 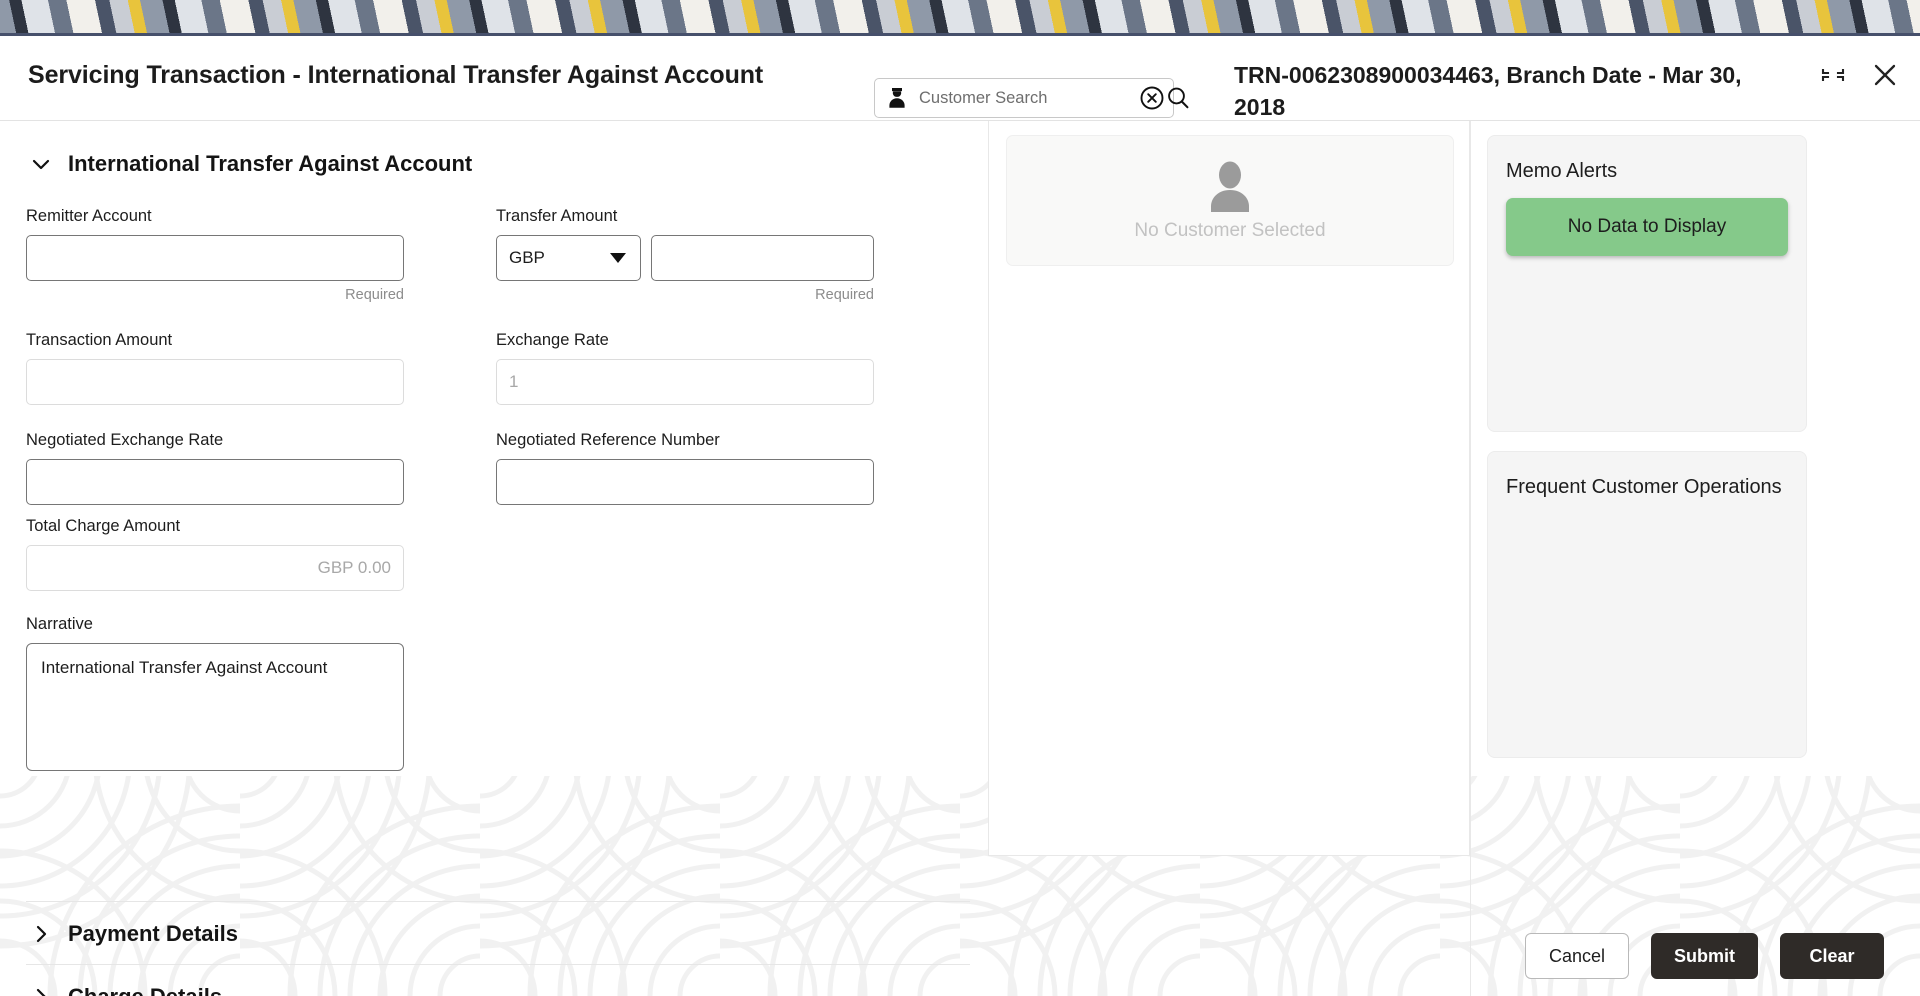 I want to click on transfer-amount-label: Transfer Amount, so click(x=557, y=216).